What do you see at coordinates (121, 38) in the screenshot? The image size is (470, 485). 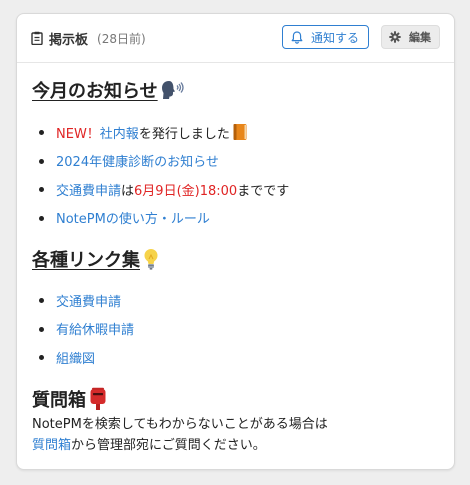 I see `card-timestamp: (28日前)` at bounding box center [121, 38].